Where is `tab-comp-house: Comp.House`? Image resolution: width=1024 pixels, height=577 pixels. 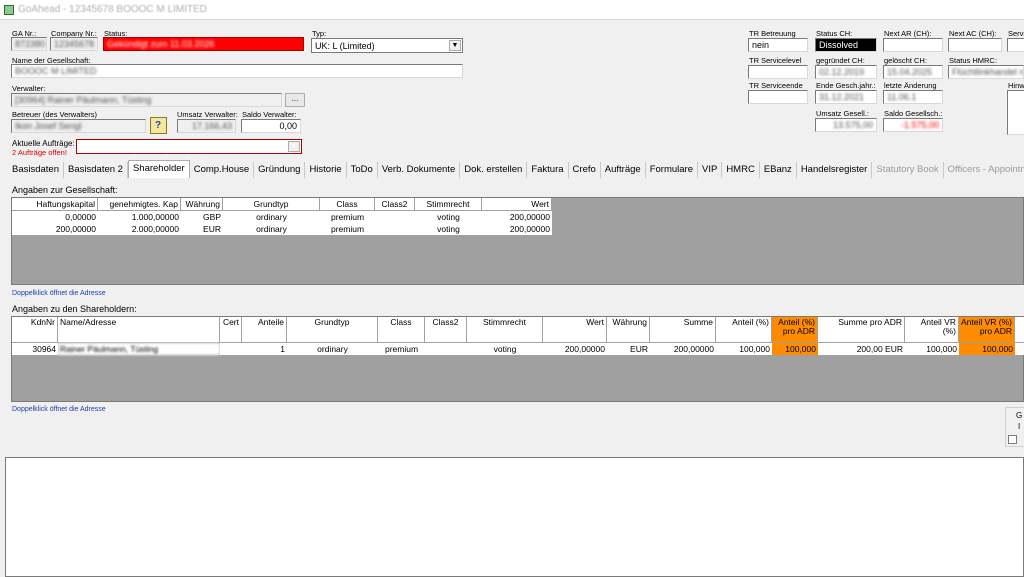
tab-comp-house: Comp.House is located at coordinates (222, 170).